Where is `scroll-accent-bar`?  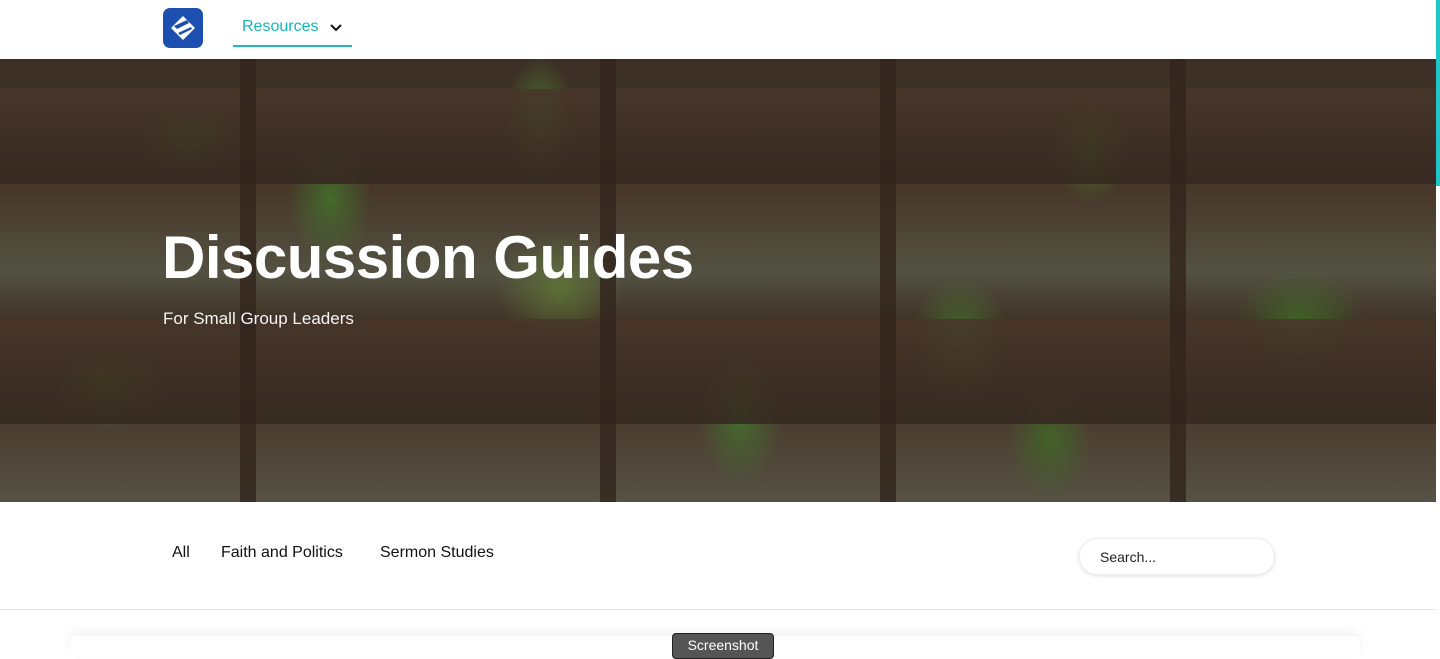
scroll-accent-bar is located at coordinates (1438, 93).